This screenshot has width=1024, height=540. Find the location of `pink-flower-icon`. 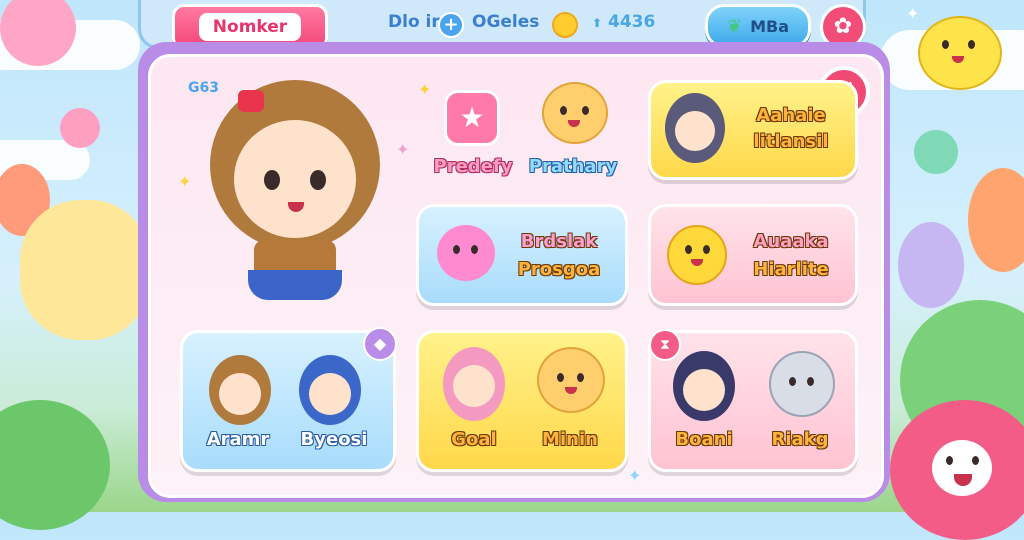

pink-flower-icon is located at coordinates (80, 128).